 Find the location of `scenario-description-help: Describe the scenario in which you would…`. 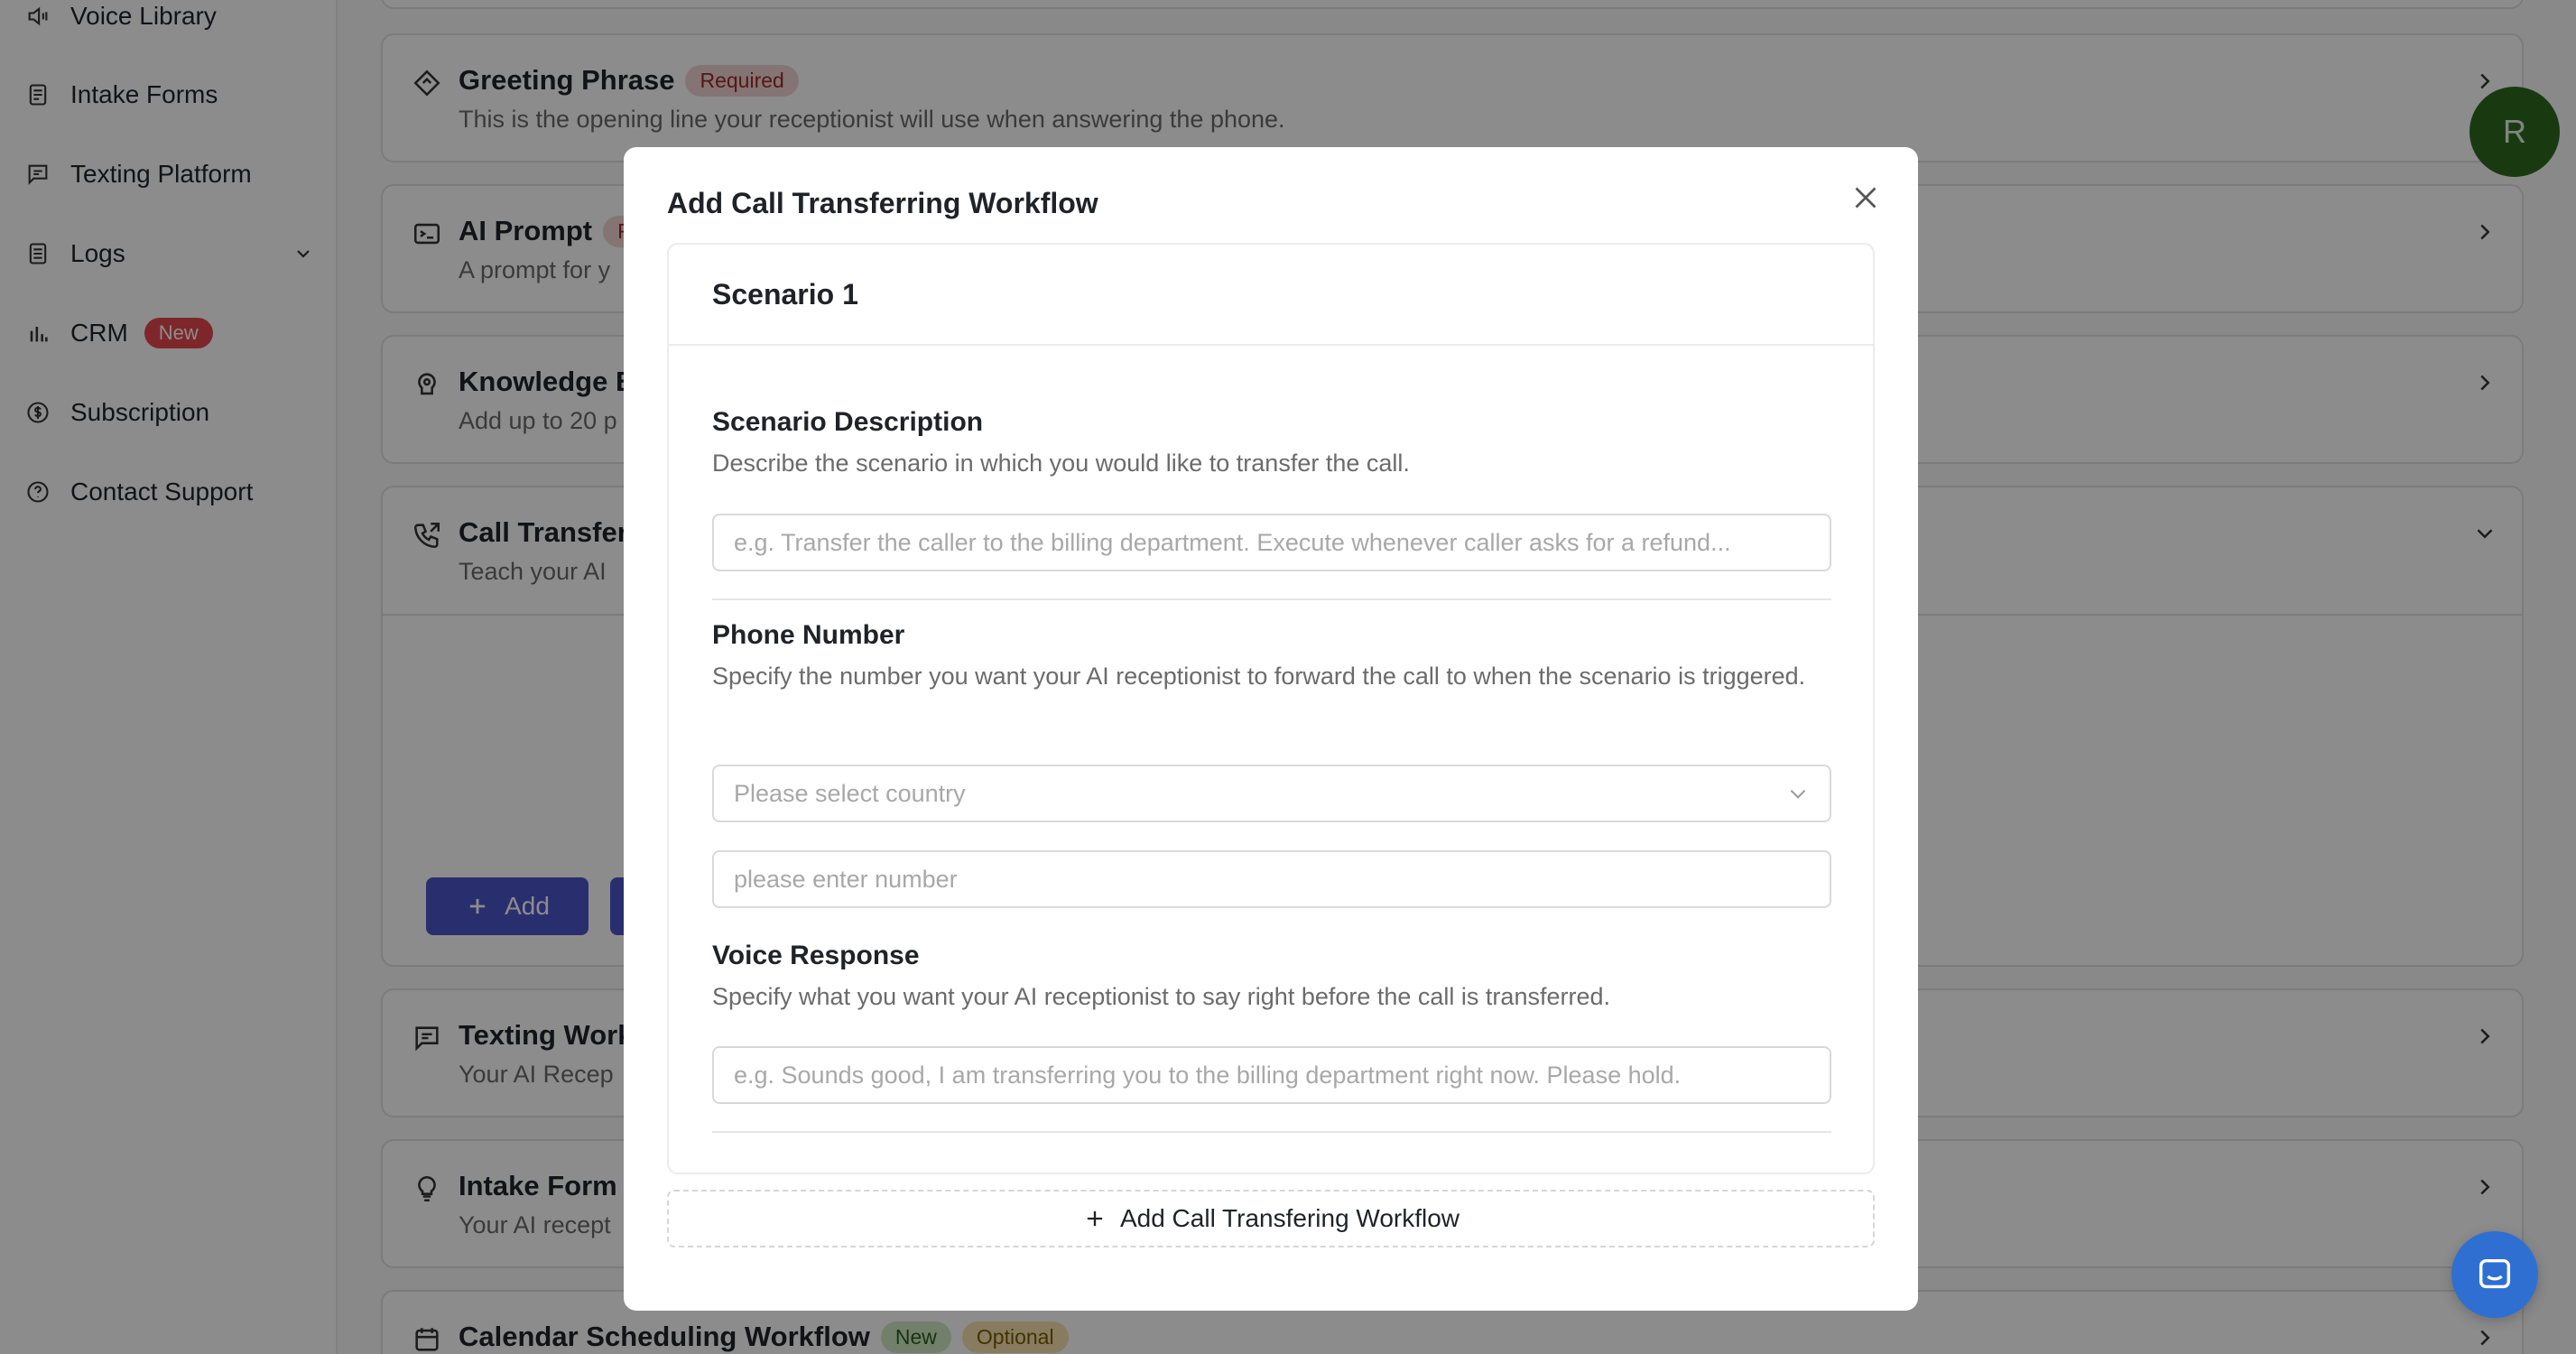

scenario-description-help: Describe the scenario in which you would… is located at coordinates (1061, 463).